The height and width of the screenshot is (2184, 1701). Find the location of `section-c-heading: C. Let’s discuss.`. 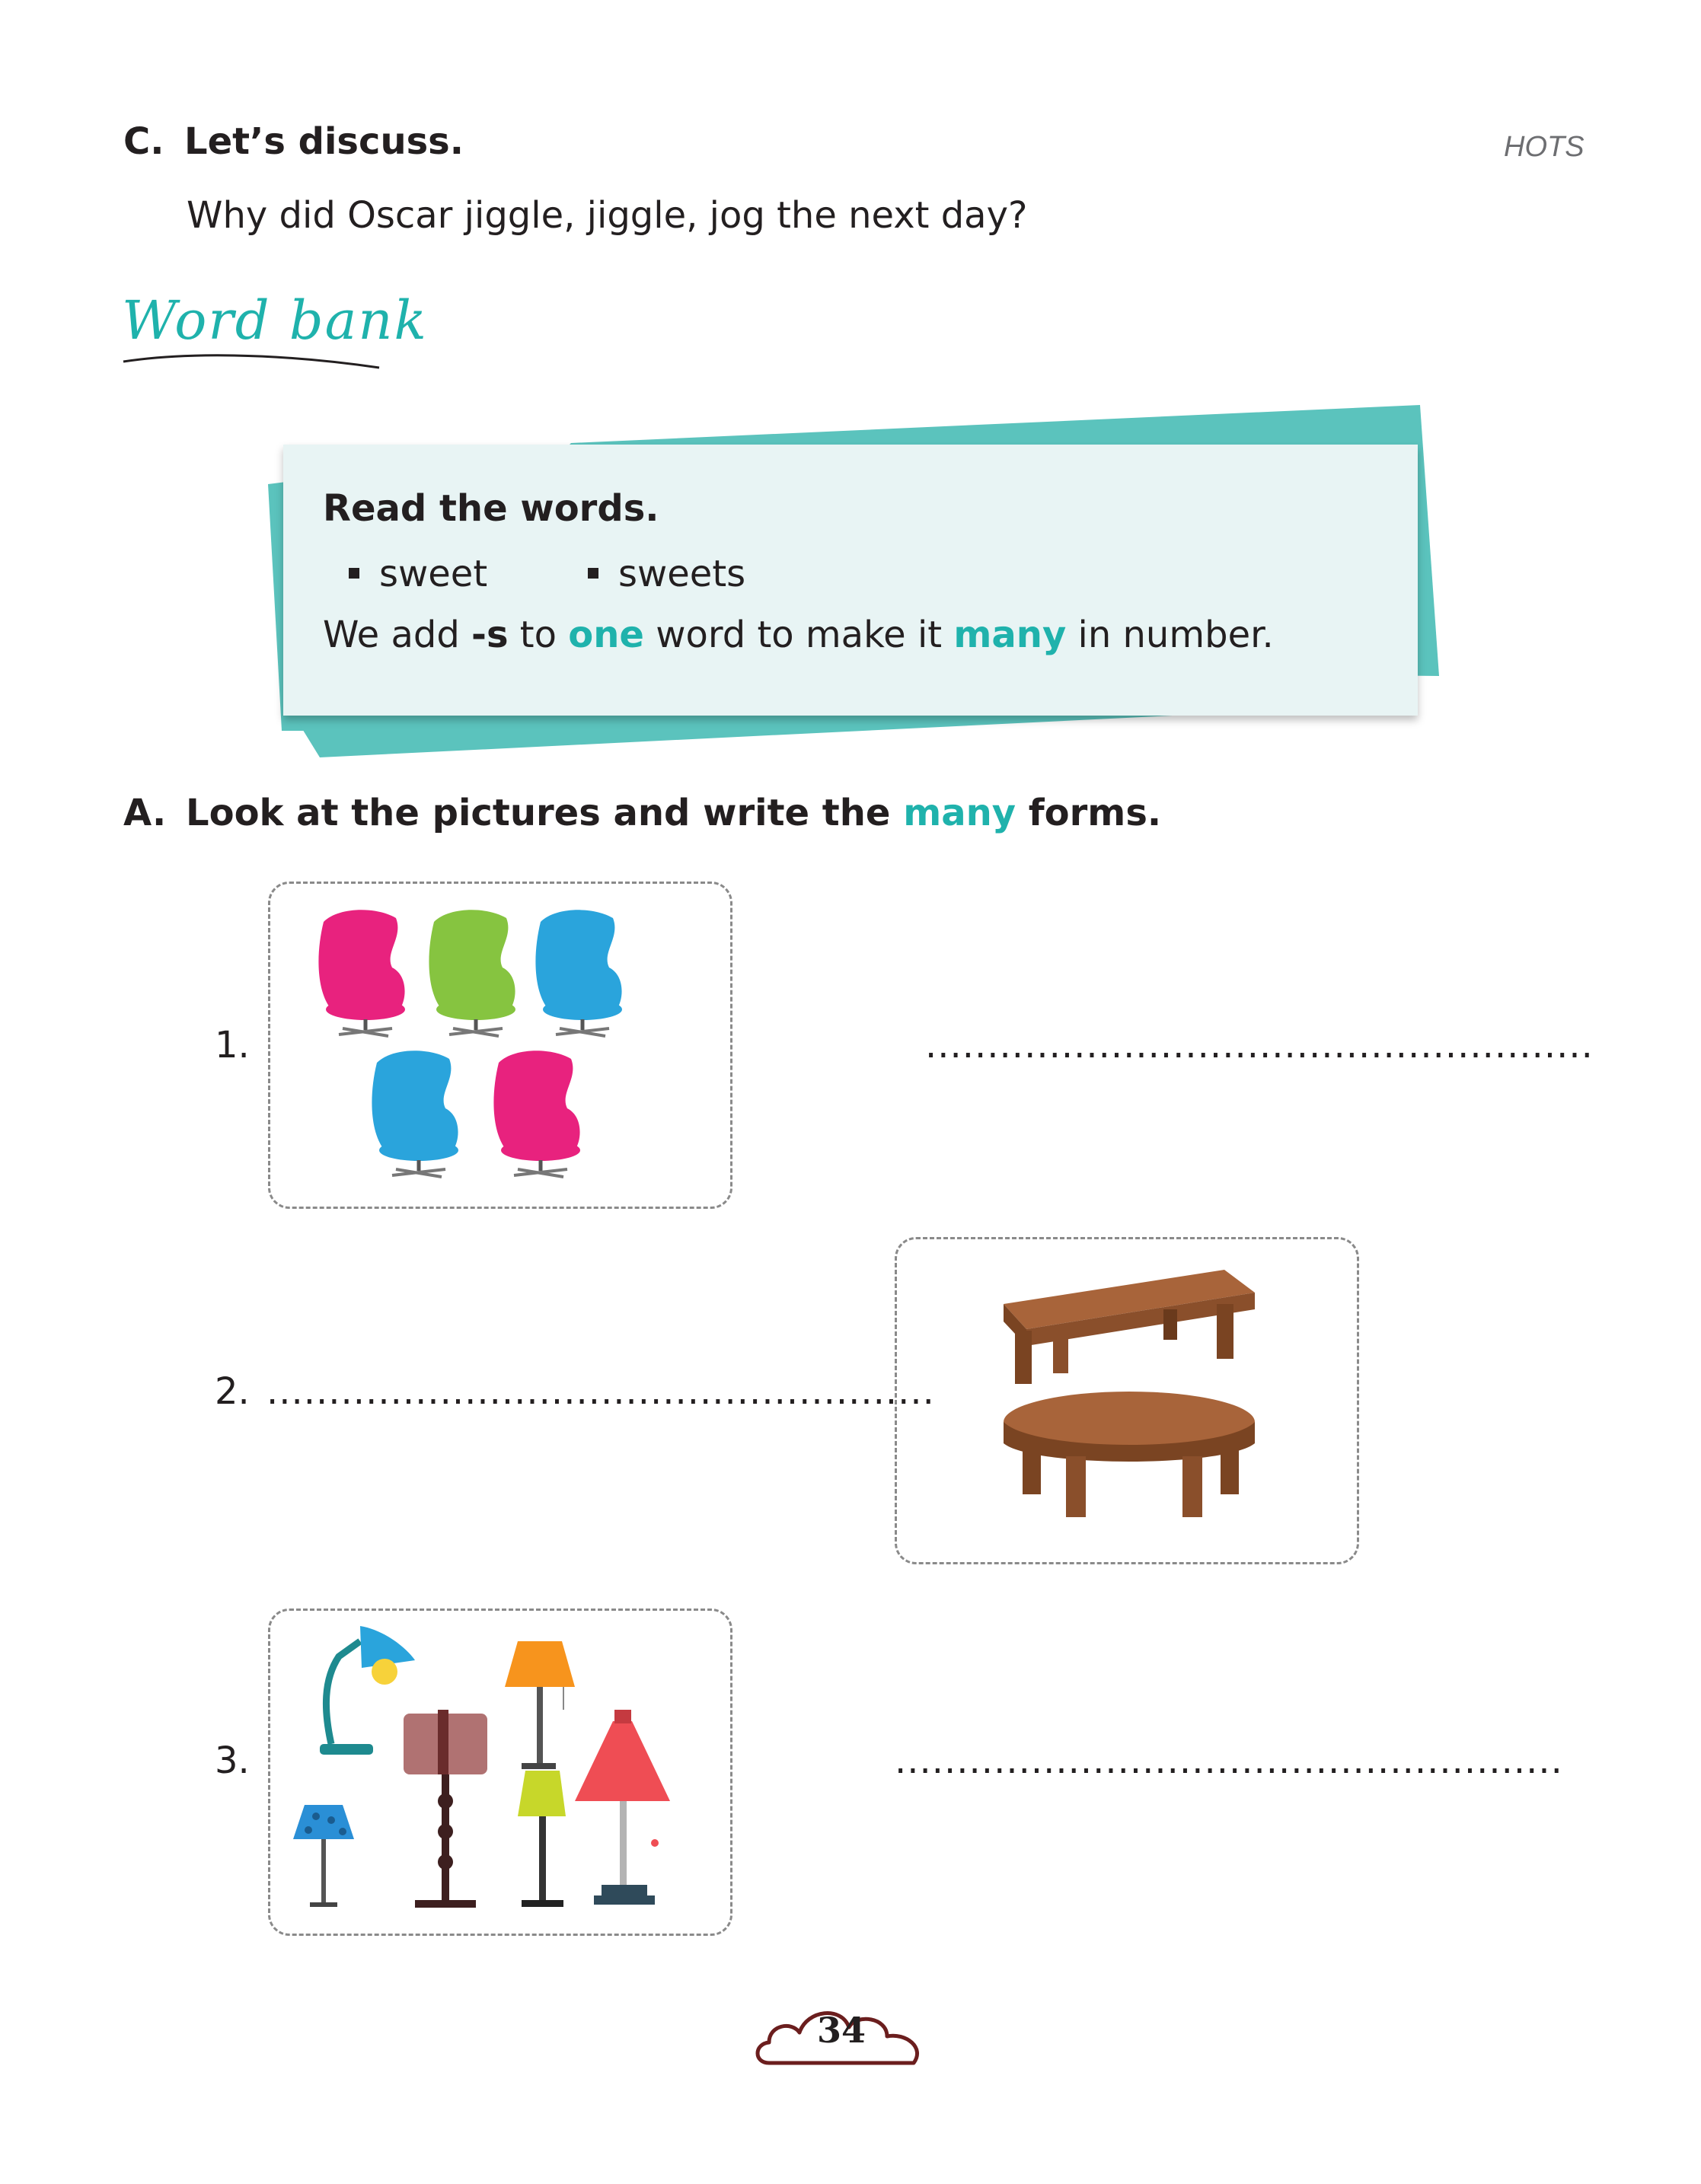

section-c-heading: C. Let’s discuss. is located at coordinates (293, 141).